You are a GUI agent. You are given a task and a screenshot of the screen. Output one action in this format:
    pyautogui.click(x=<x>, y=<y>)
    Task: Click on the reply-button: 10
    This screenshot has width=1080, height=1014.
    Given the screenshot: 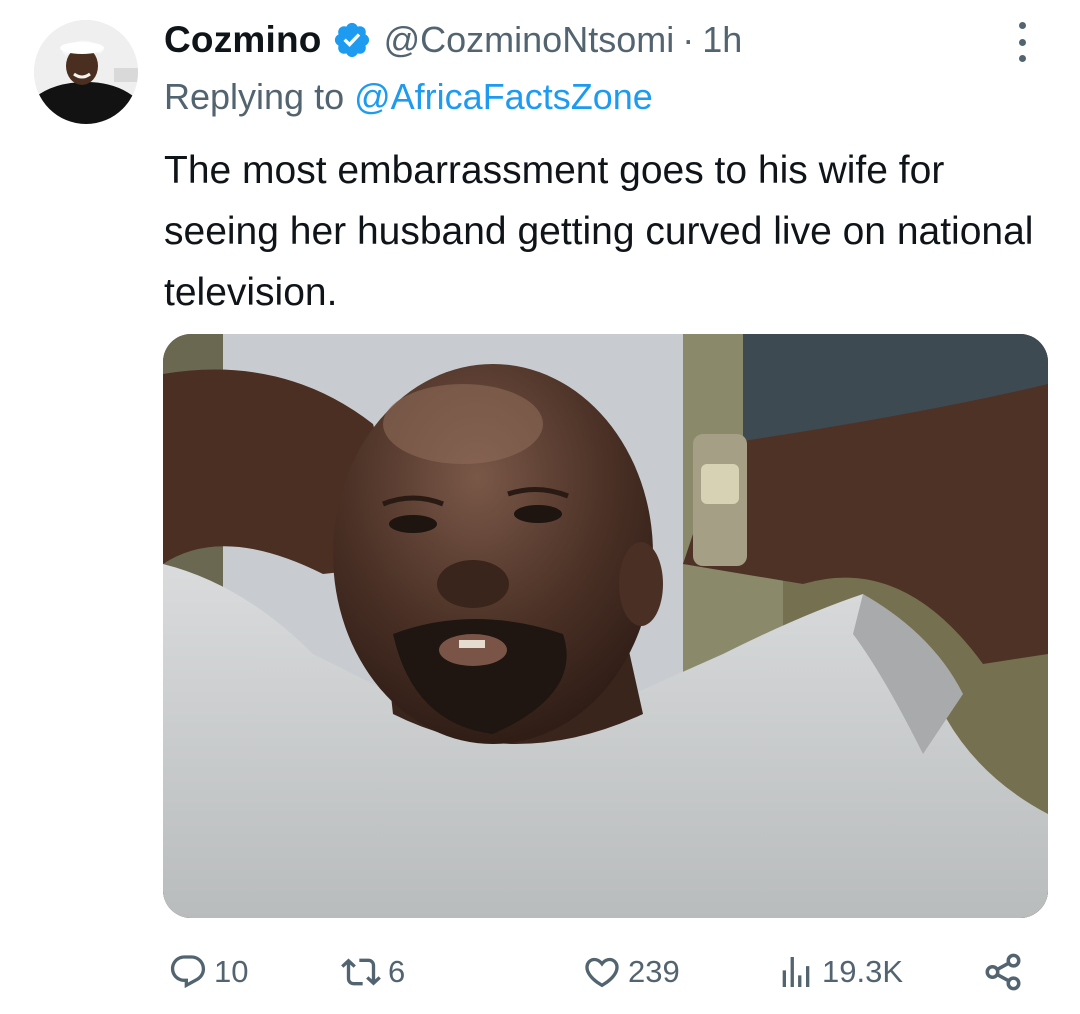 What is the action you would take?
    pyautogui.click(x=208, y=972)
    